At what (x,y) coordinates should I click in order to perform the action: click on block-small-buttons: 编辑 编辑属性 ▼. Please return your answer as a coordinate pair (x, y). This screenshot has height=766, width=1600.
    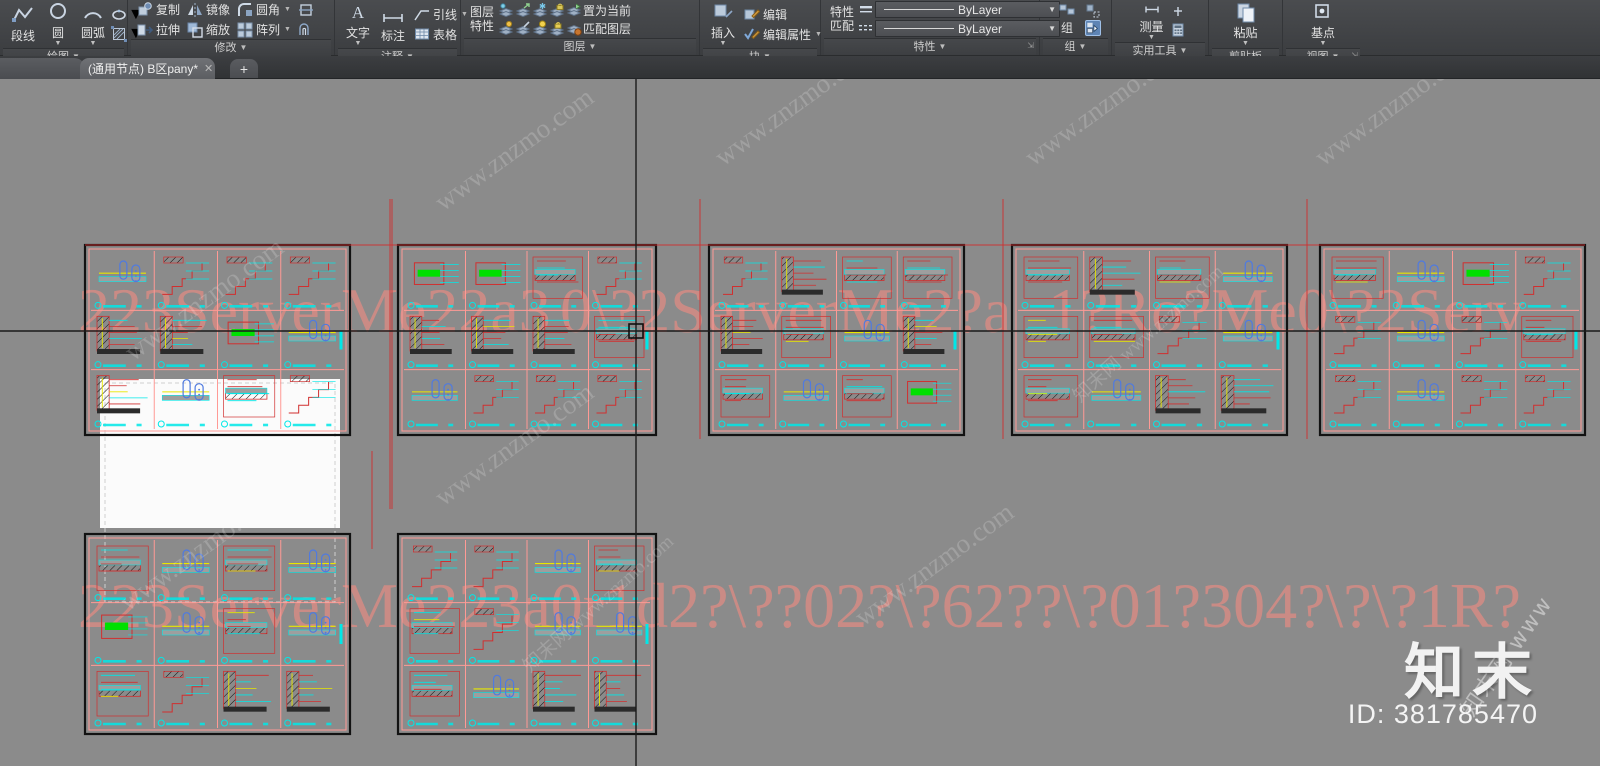
    Looking at the image, I should click on (783, 24).